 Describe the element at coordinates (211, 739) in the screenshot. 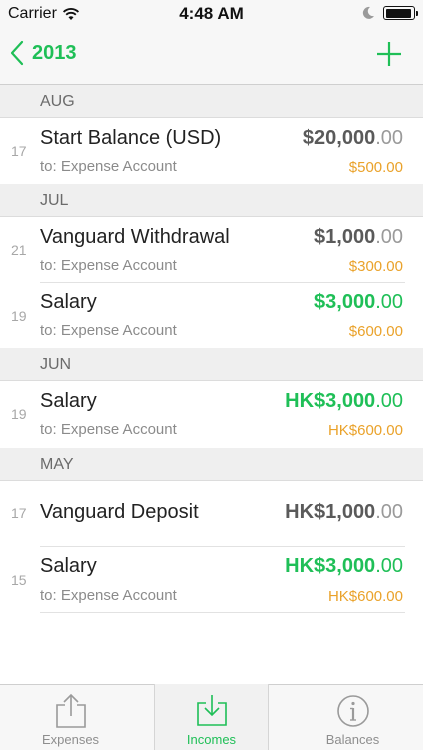

I see `tab-label: Incomes` at that location.